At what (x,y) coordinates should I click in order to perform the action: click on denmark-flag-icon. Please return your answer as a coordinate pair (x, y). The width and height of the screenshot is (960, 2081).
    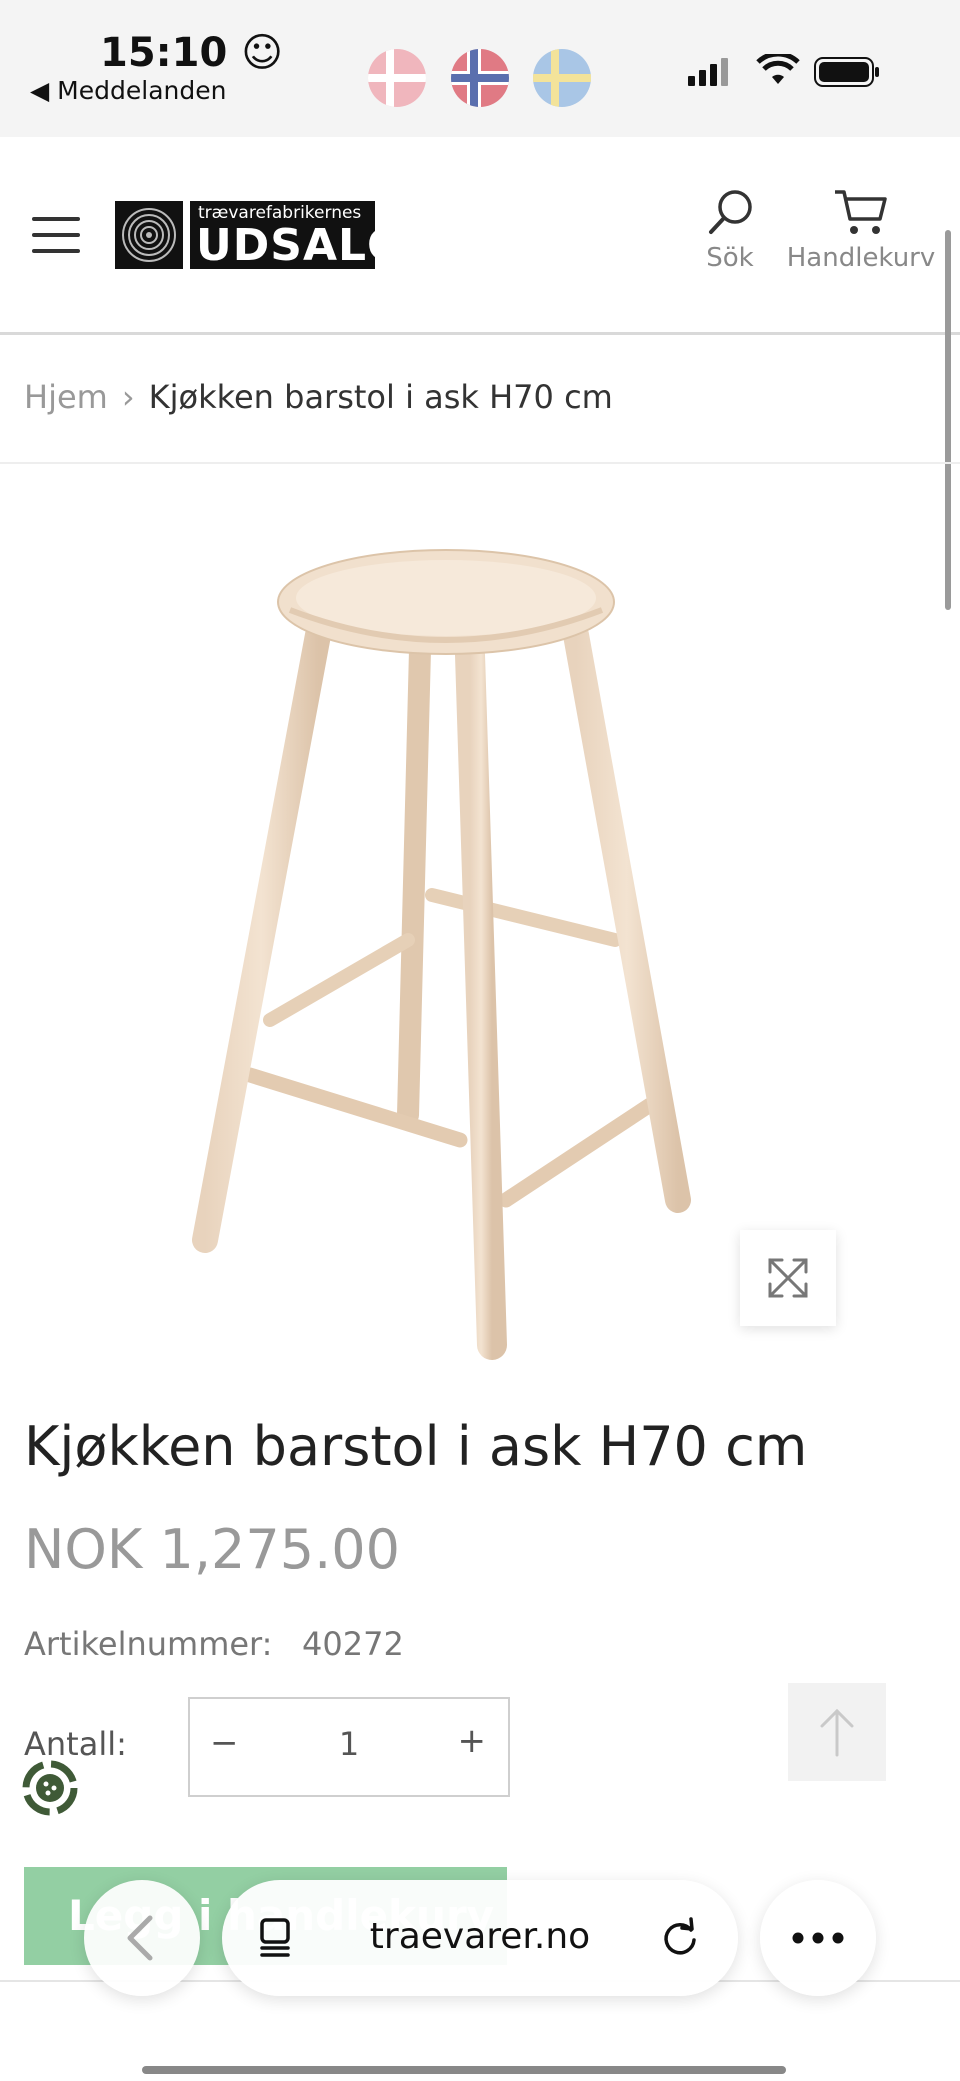
    Looking at the image, I should click on (397, 78).